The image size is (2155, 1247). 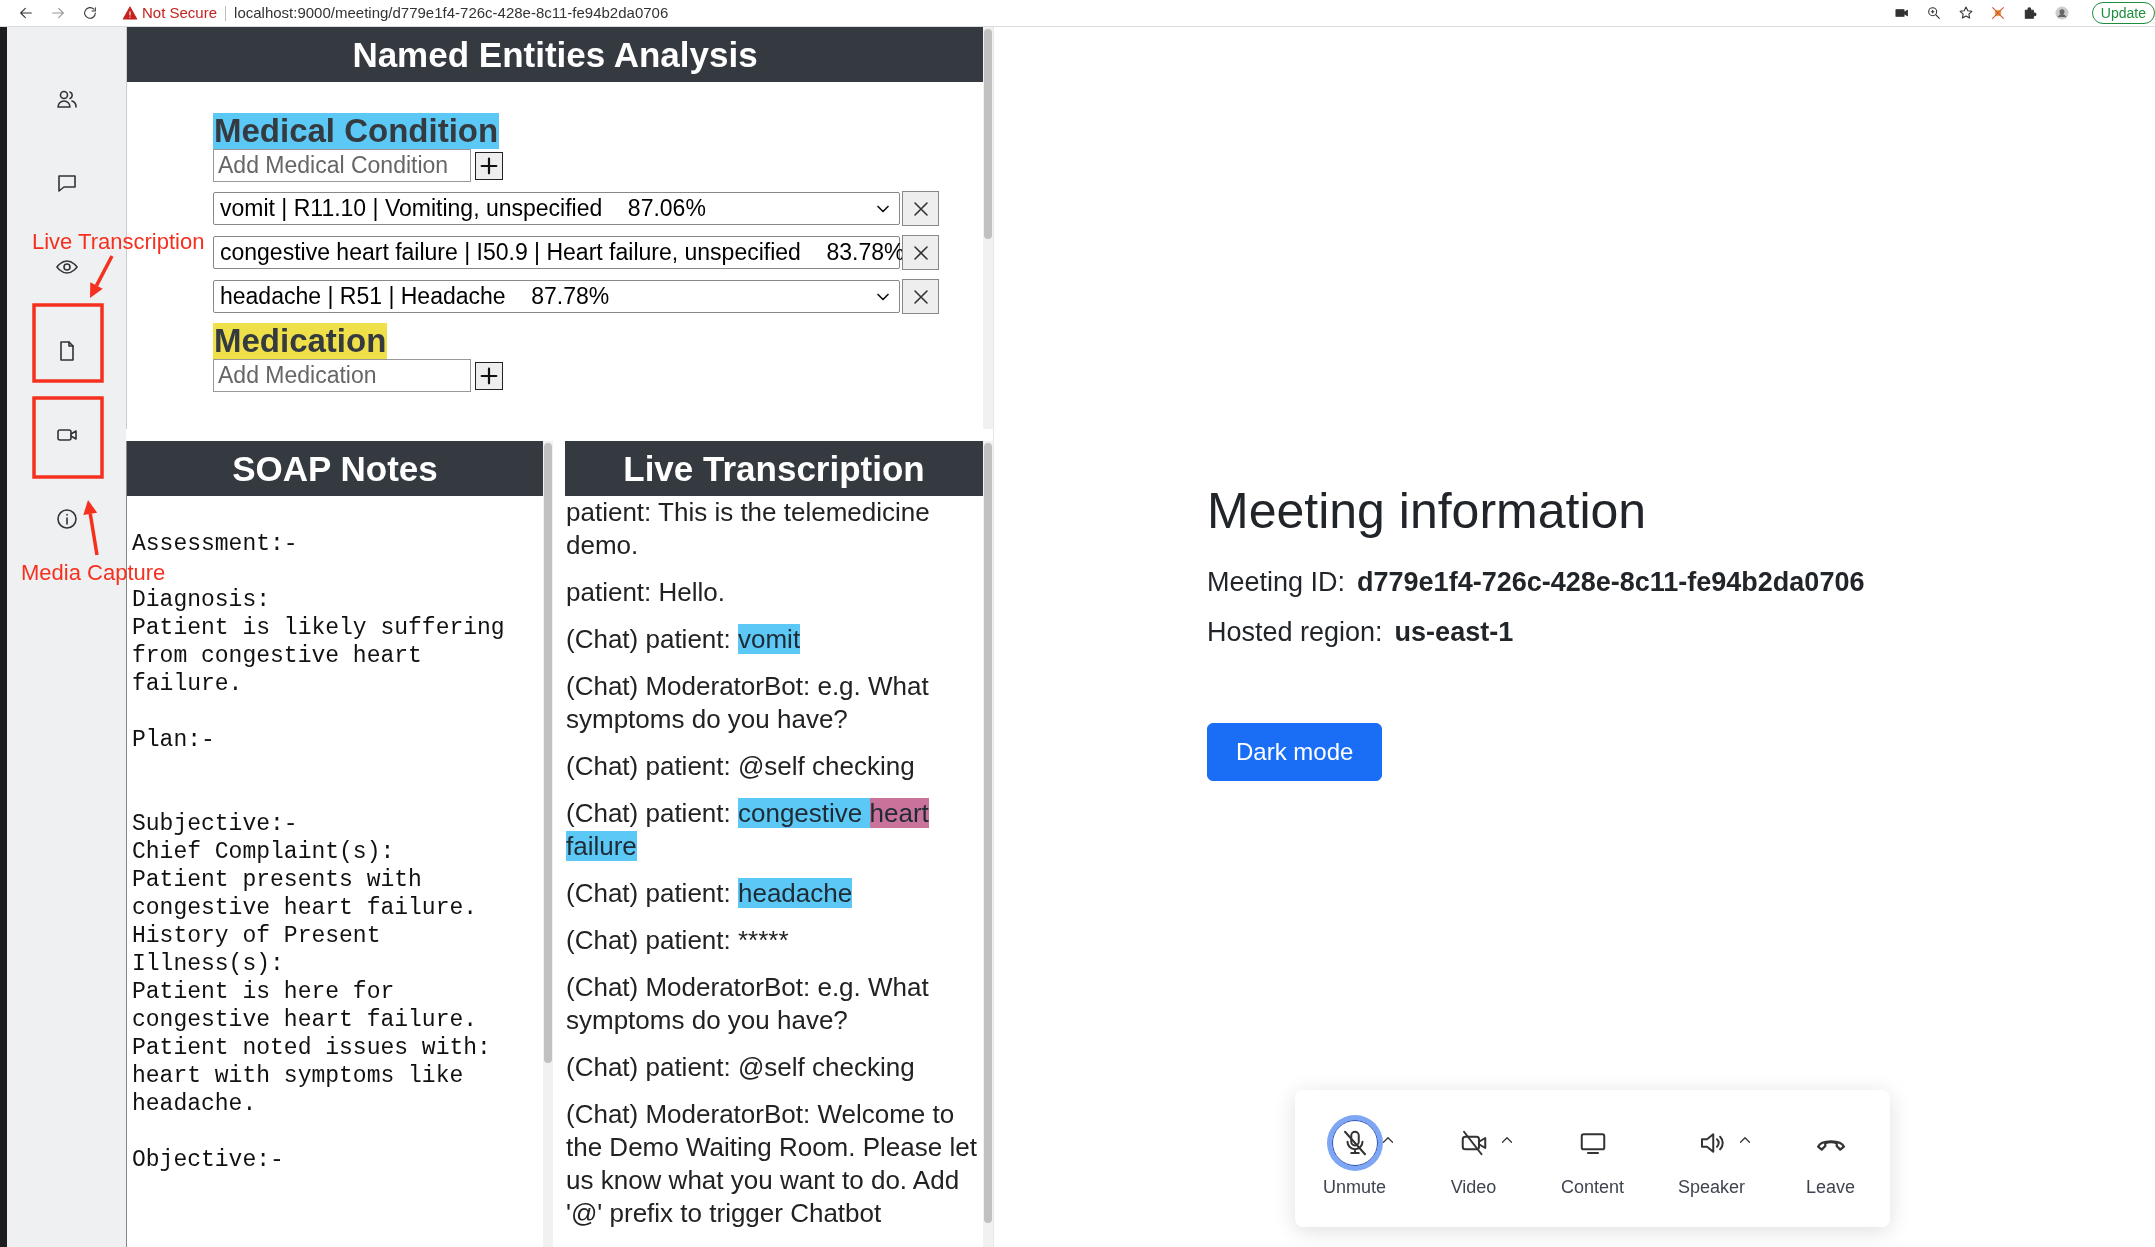 What do you see at coordinates (748, 529) in the screenshot?
I see `transcript-message: patient: This is the telemedicine demo.` at bounding box center [748, 529].